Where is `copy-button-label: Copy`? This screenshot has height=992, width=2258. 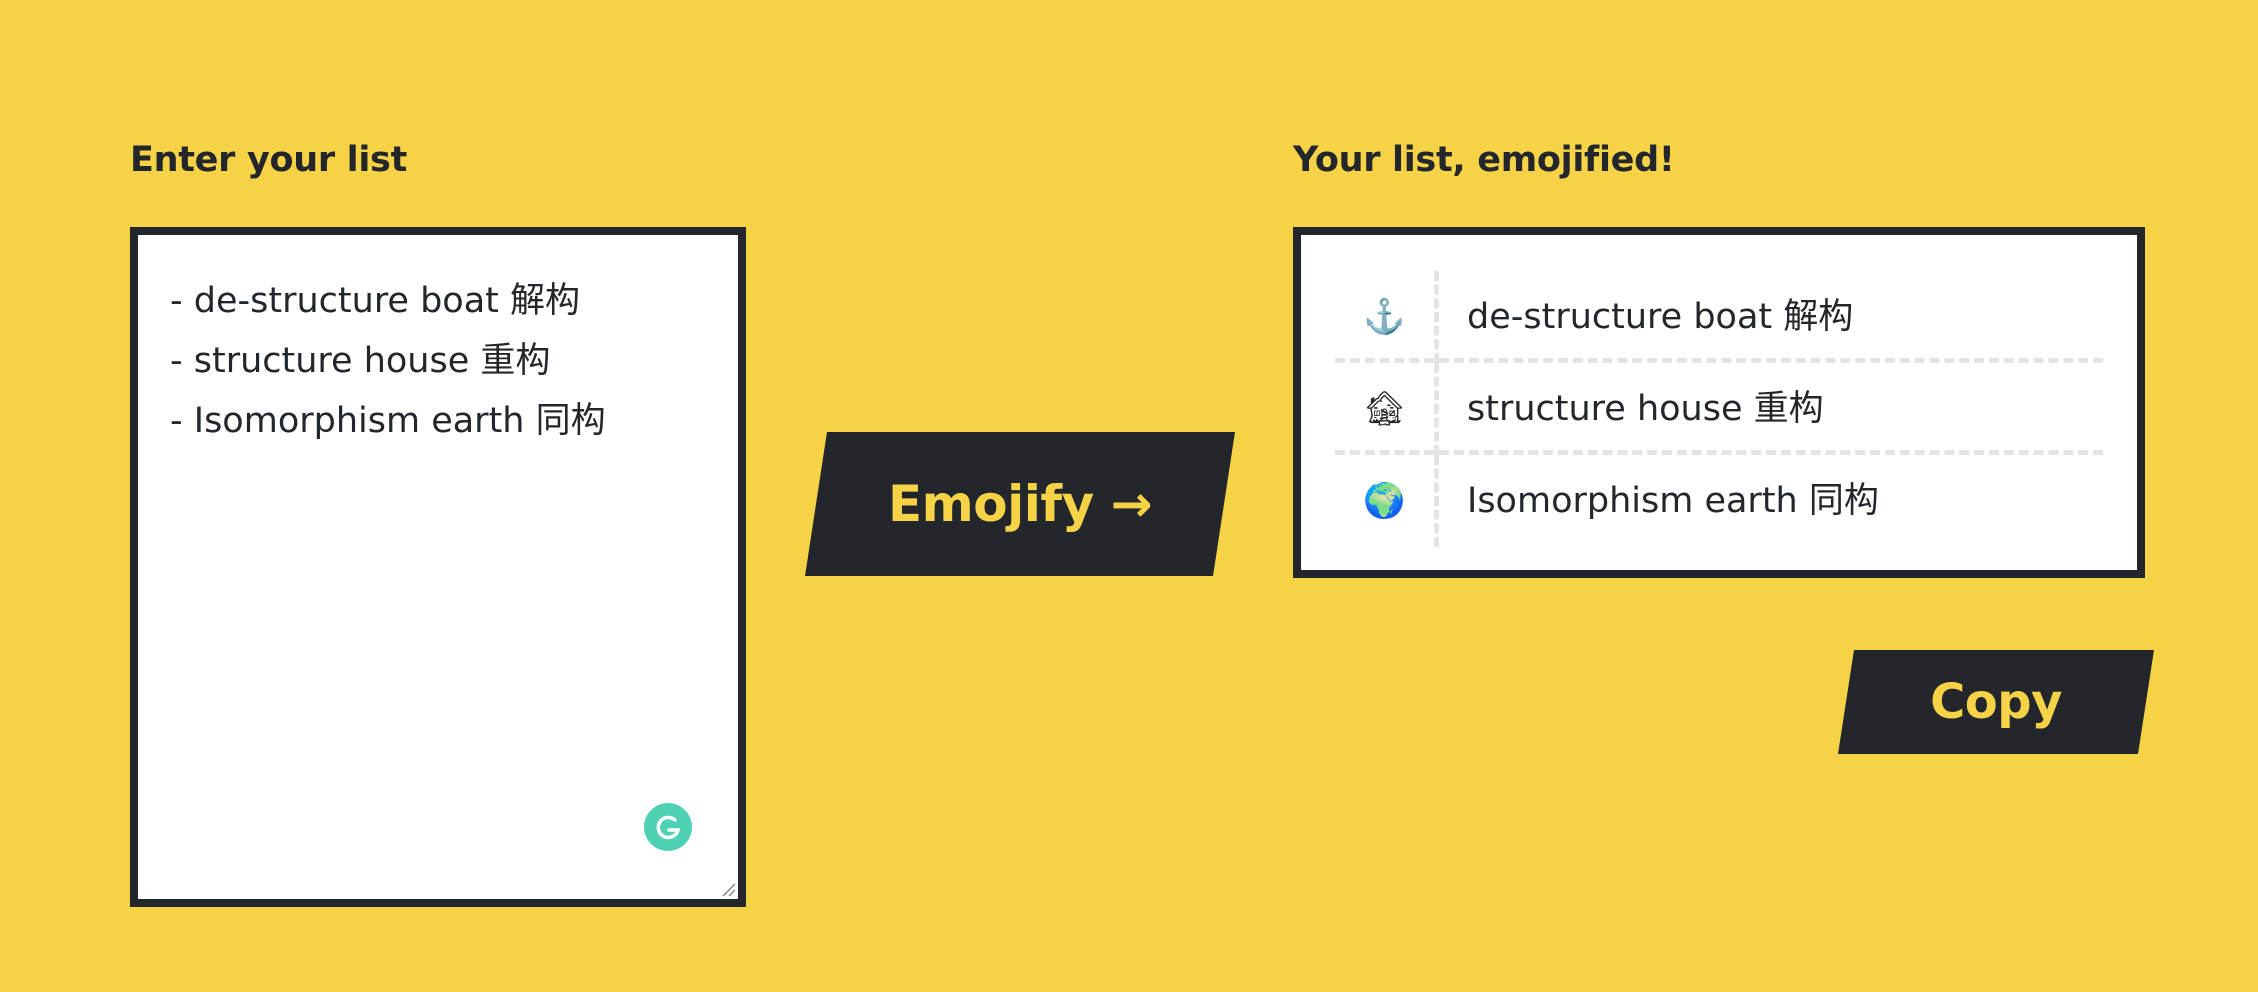 copy-button-label: Copy is located at coordinates (1996, 702).